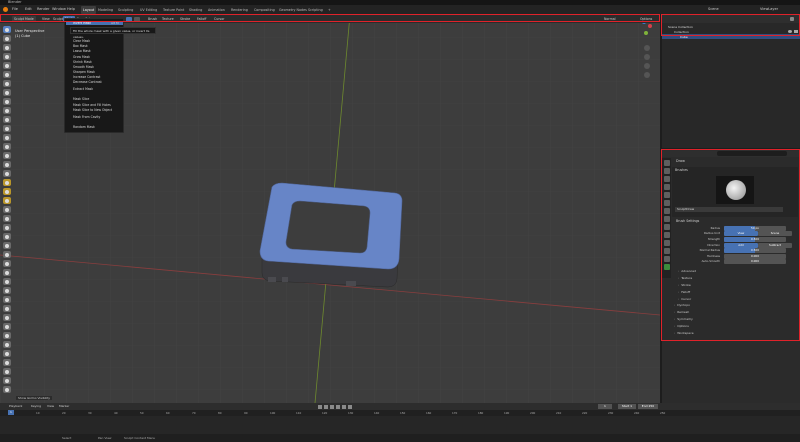 The width and height of the screenshot is (800, 442). I want to click on gizmo-y-icon, so click(646, 33).